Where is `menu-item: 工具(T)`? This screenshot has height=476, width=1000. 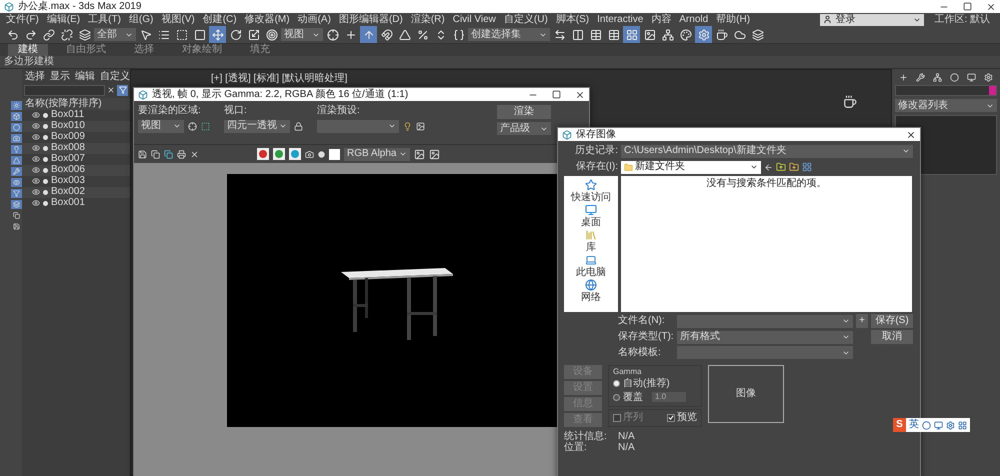
menu-item: 工具(T) is located at coordinates (104, 20).